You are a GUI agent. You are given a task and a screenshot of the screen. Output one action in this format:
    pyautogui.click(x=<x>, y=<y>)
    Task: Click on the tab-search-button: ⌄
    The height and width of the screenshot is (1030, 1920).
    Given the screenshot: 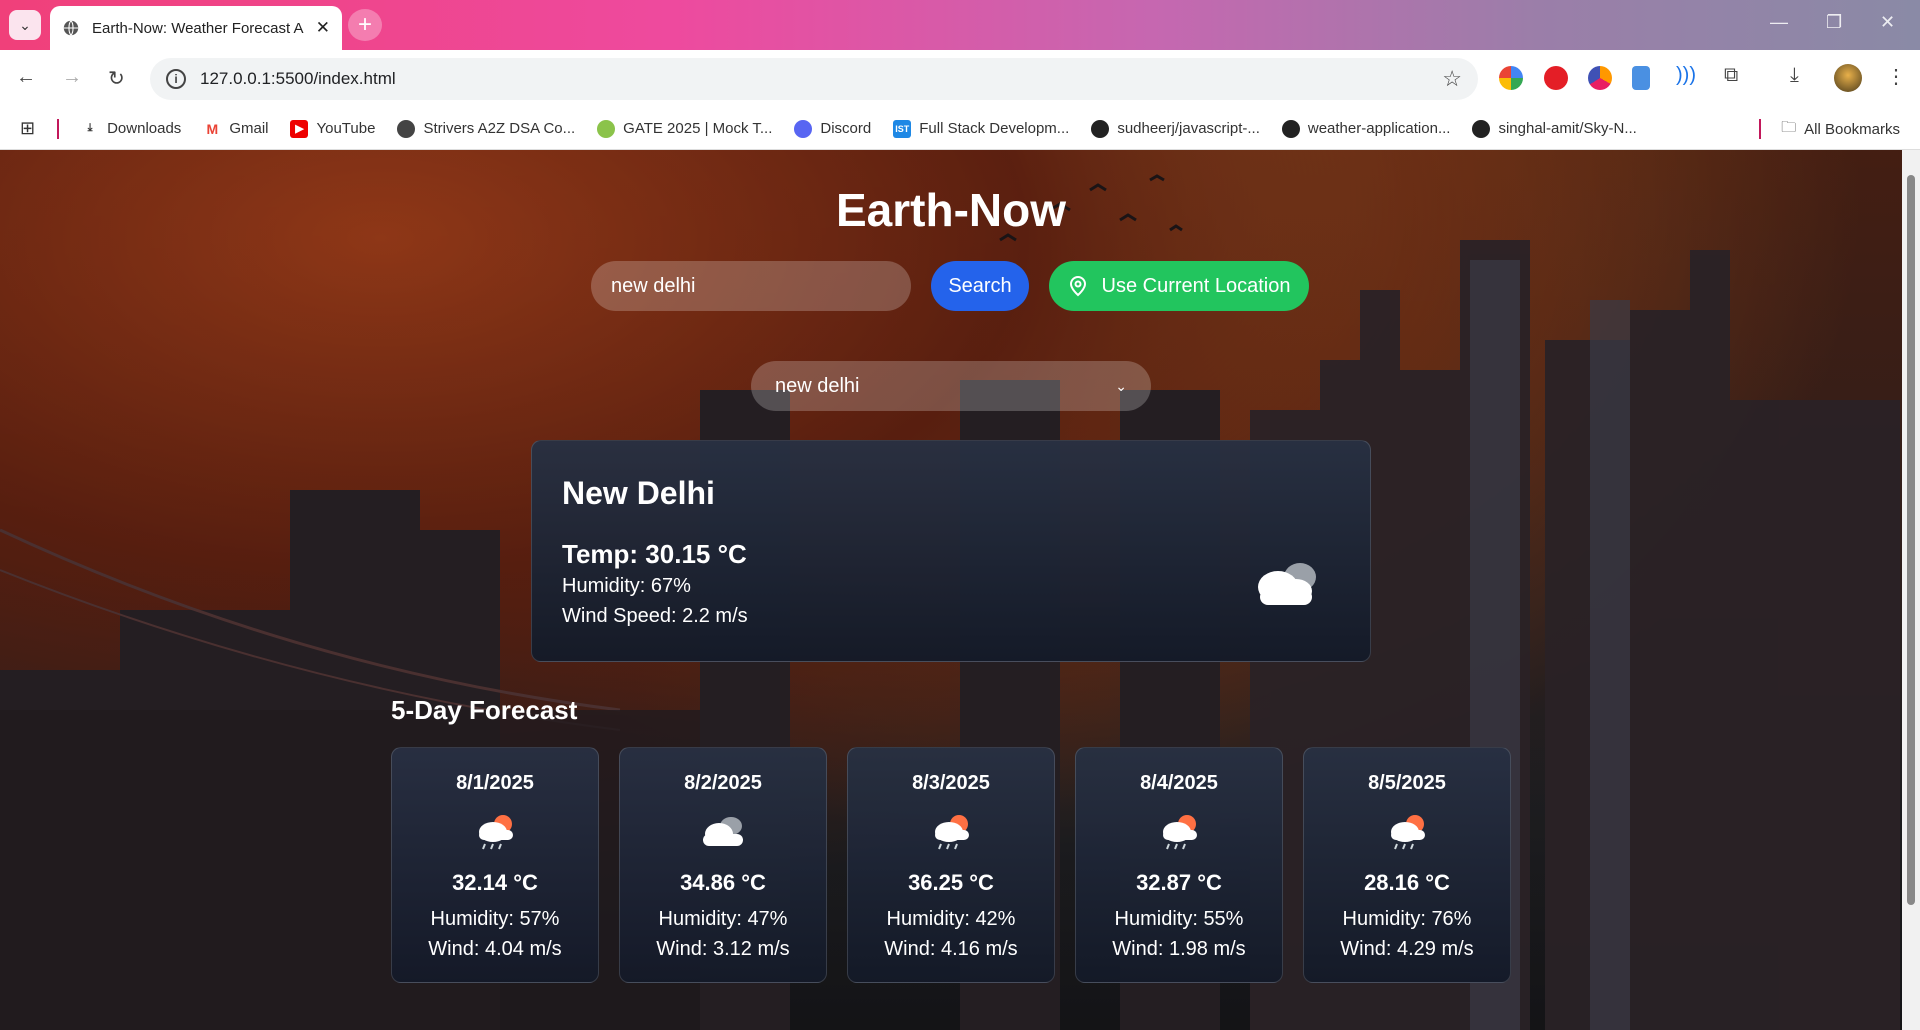 What is the action you would take?
    pyautogui.click(x=25, y=25)
    